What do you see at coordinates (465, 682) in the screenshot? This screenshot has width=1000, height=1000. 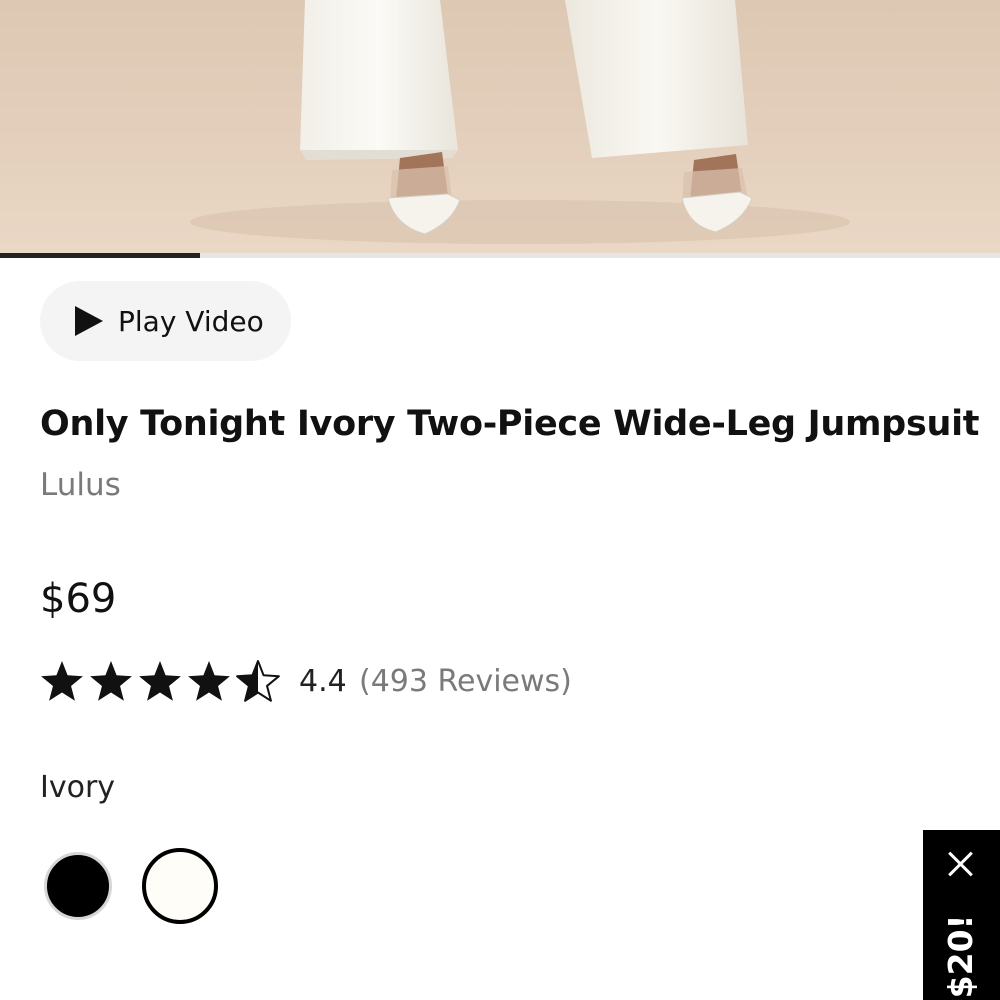 I see `reviews-link: (493 Reviews)` at bounding box center [465, 682].